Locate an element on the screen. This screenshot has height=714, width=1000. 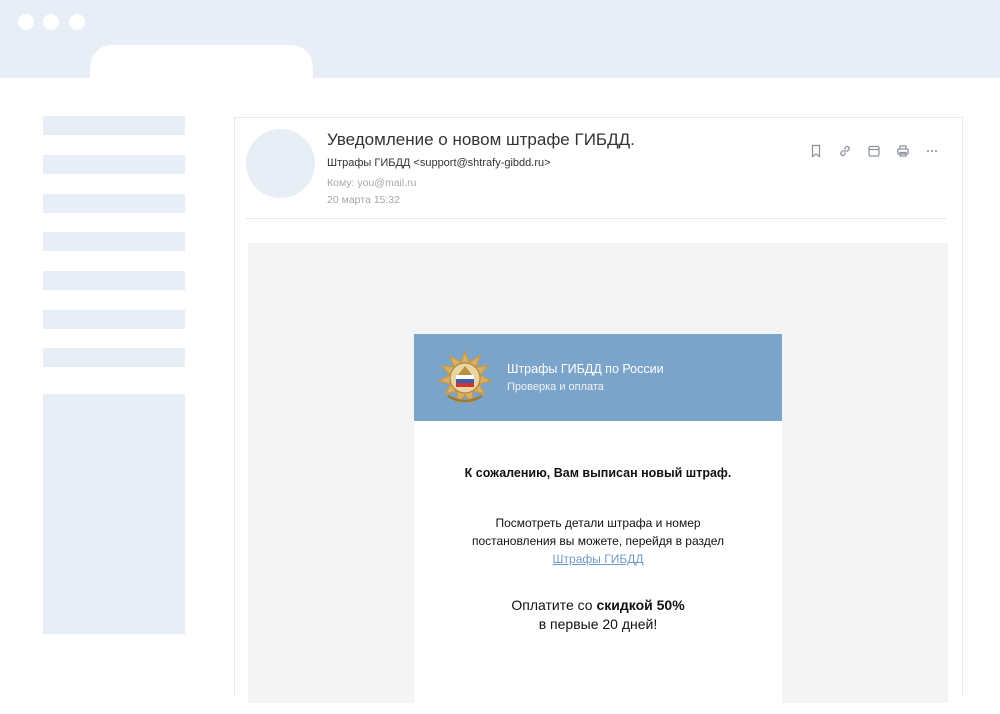
email-date: 20 марта 15:32 is located at coordinates (363, 200).